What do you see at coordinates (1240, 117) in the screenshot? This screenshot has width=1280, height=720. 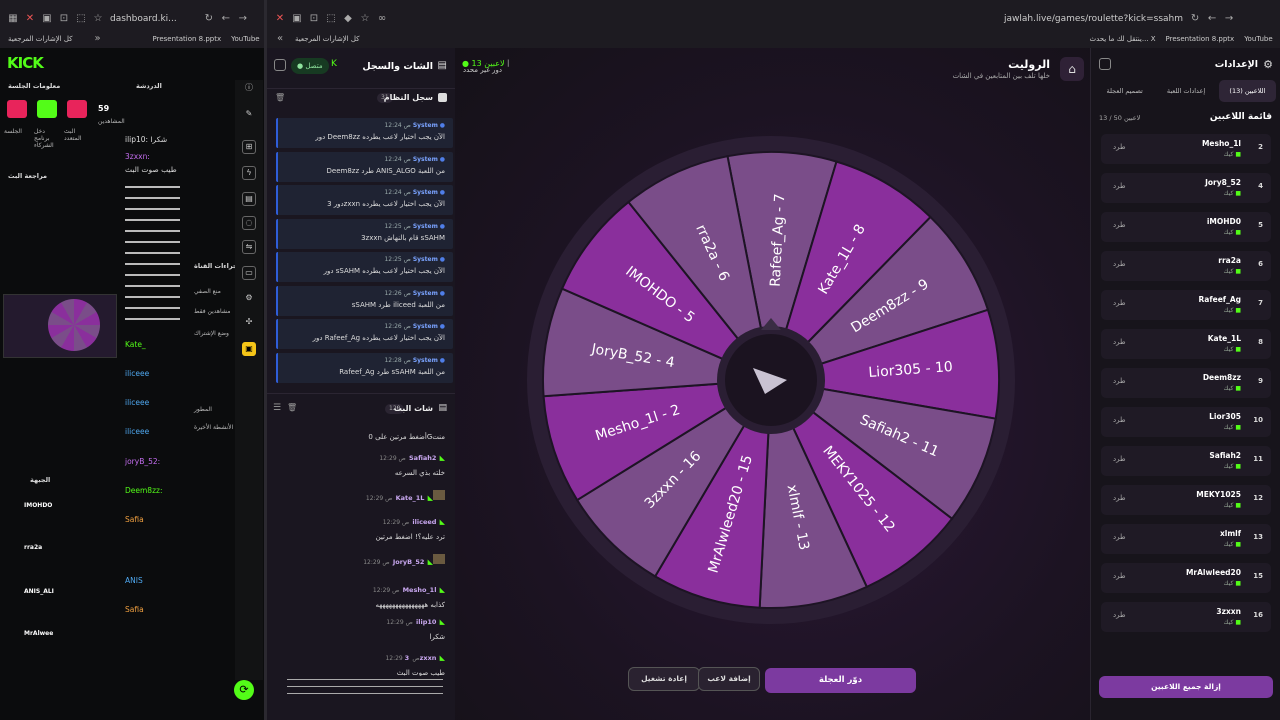 I see `player-list-title: قائمة اللاعبين` at bounding box center [1240, 117].